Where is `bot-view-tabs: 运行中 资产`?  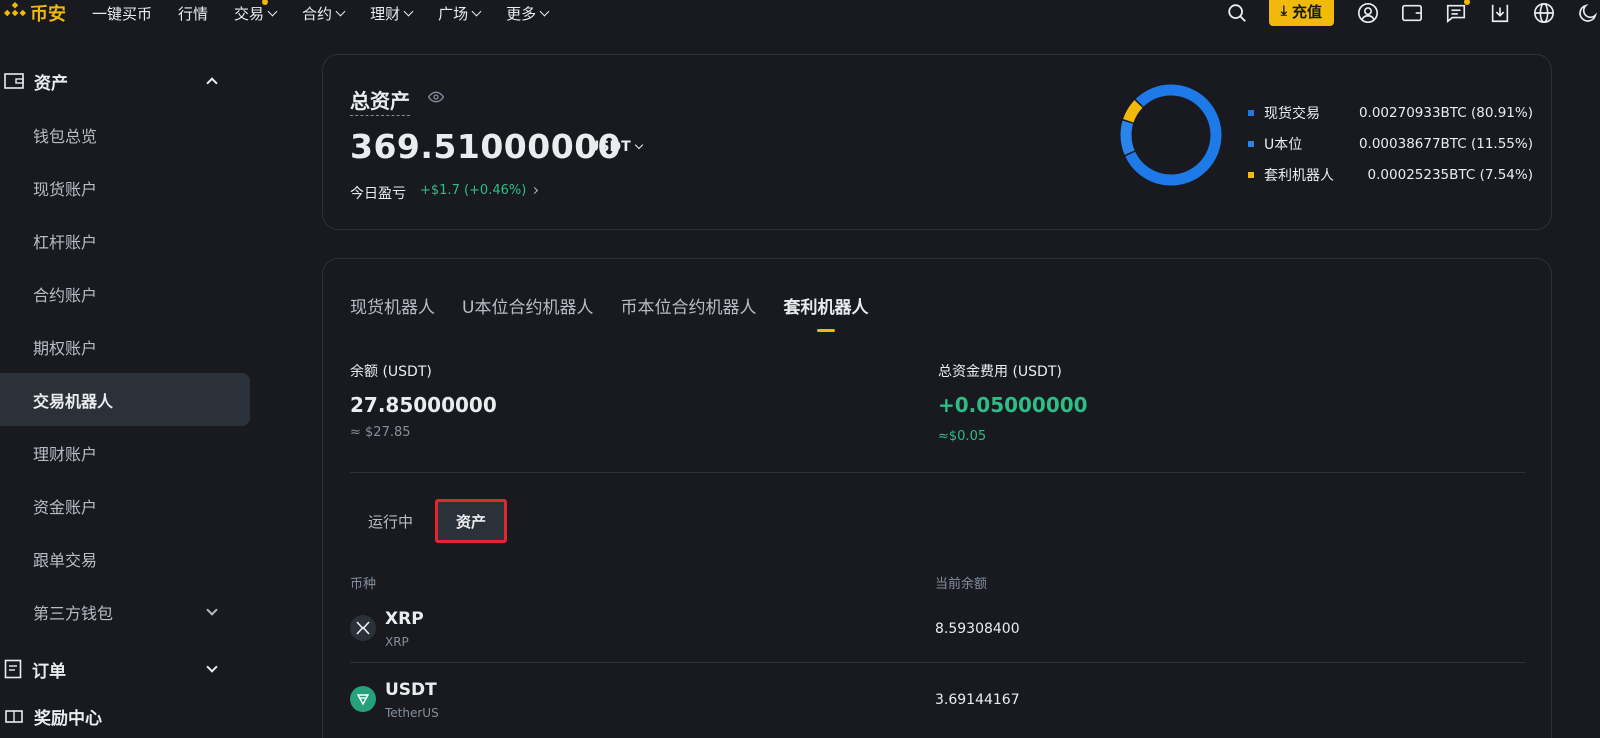 bot-view-tabs: 运行中 资产 is located at coordinates (429, 521).